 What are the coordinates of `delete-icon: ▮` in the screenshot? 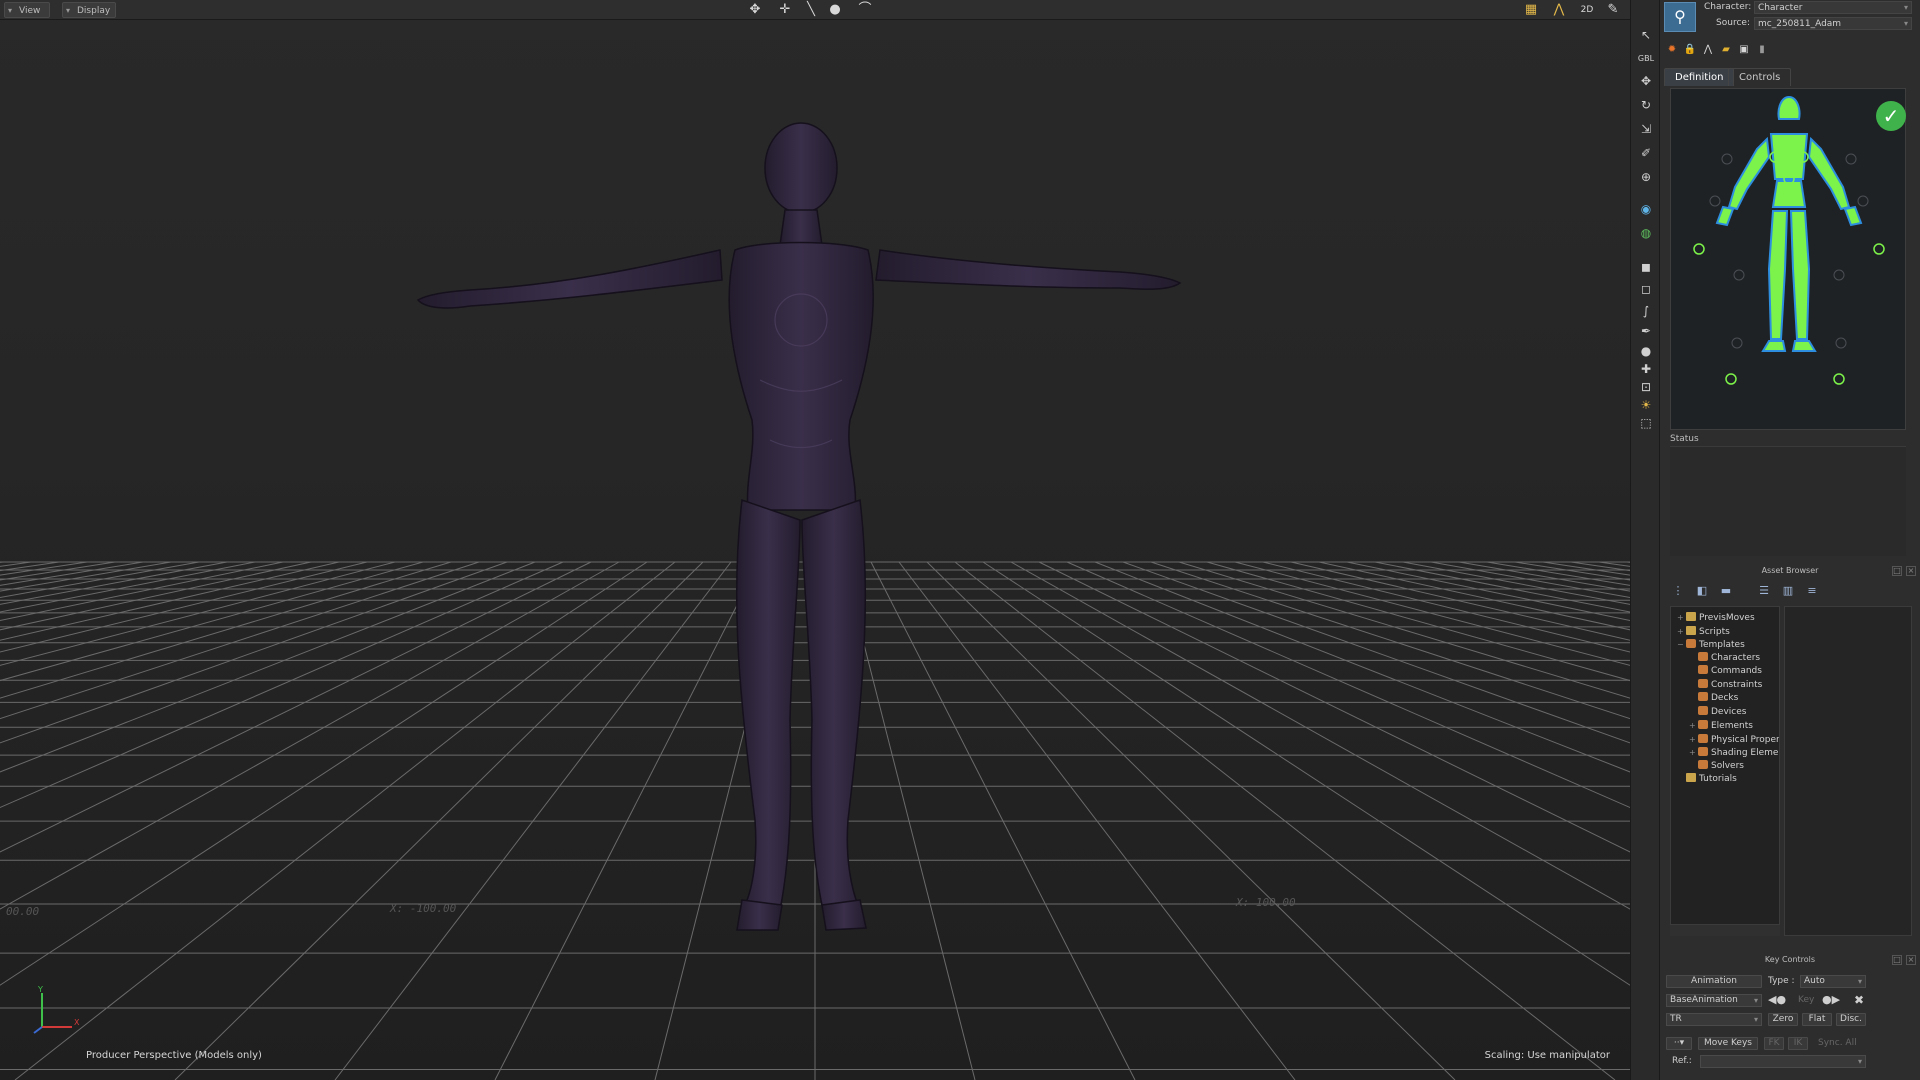 It's located at (1762, 50).